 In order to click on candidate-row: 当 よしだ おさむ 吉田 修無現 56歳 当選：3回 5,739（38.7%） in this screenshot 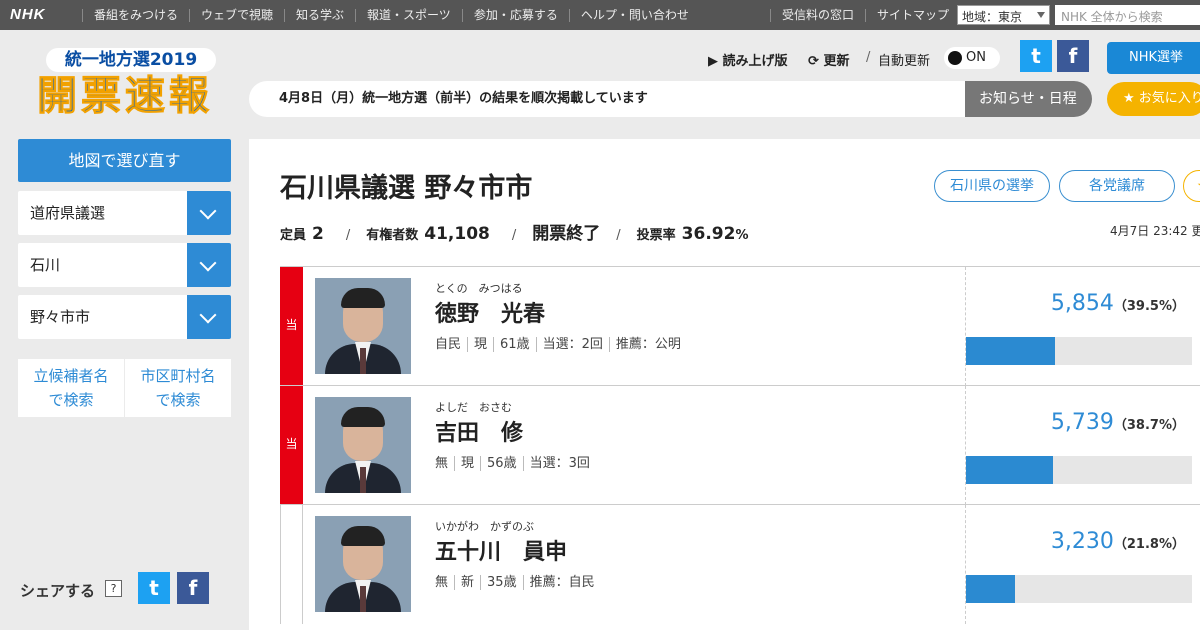, I will do `click(740, 445)`.